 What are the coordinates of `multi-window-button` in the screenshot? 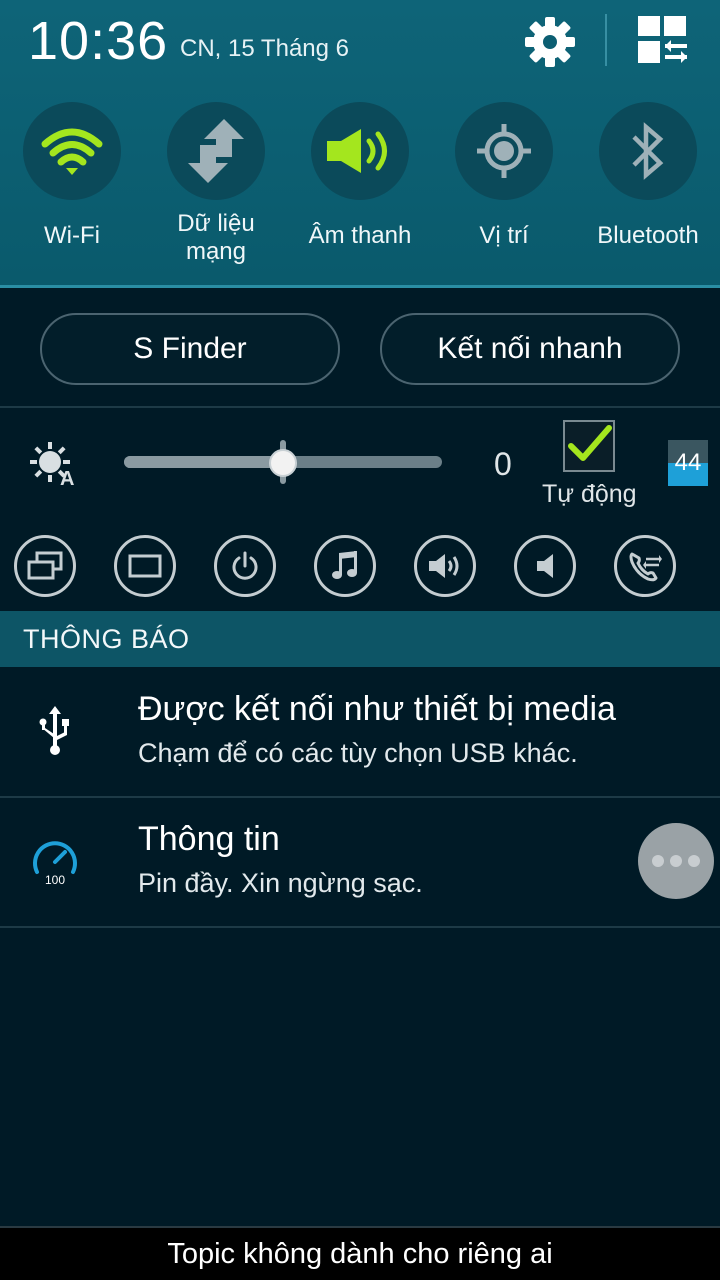 It's located at (45, 566).